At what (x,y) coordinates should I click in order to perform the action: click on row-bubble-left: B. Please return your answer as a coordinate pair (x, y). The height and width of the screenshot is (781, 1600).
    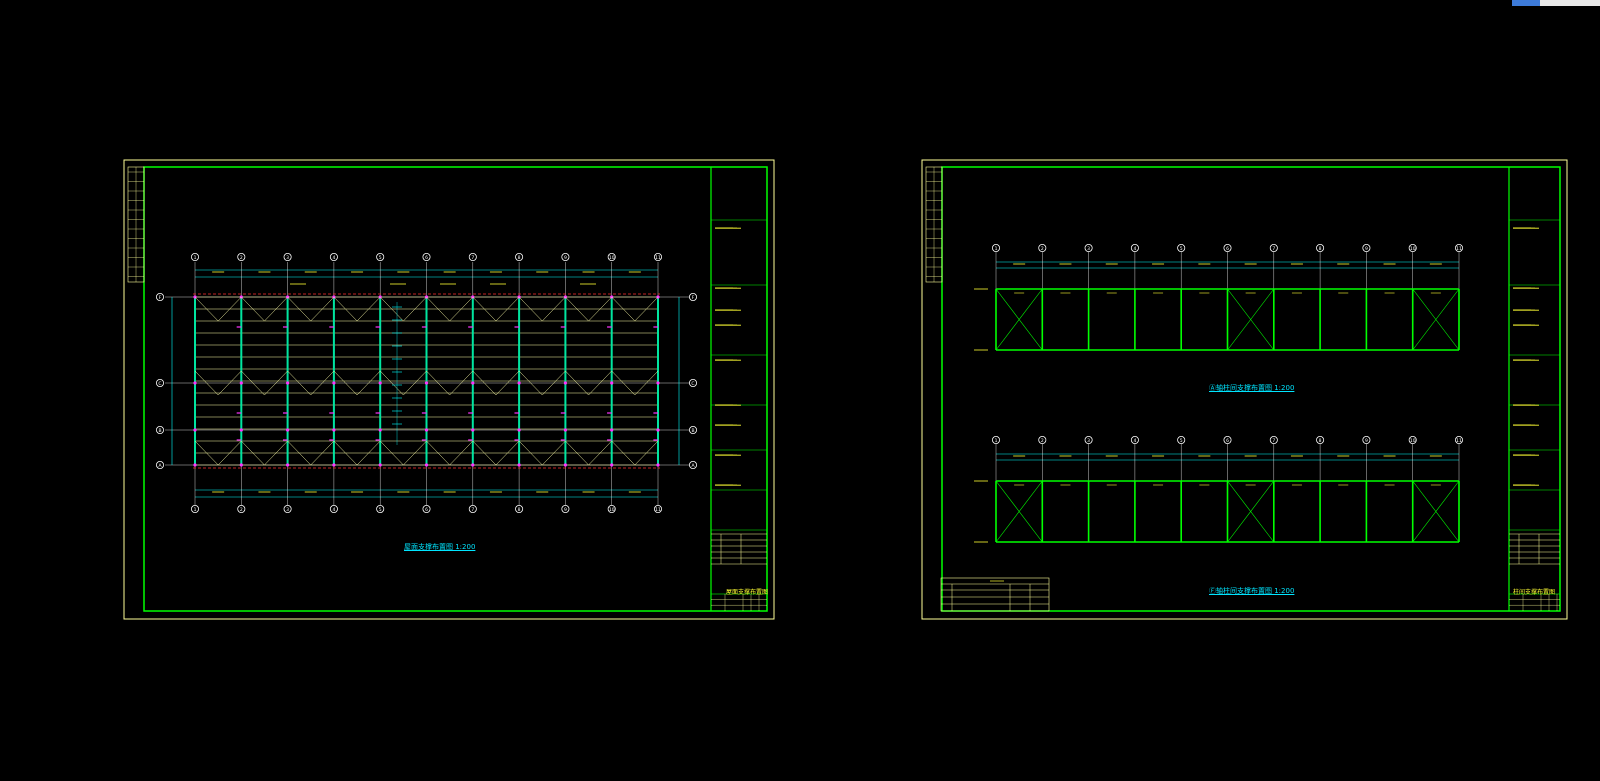
    Looking at the image, I should click on (159, 429).